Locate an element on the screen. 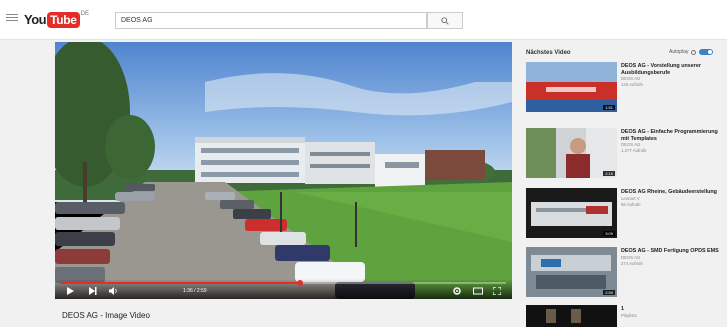  time-display: 1:36 / 2:59 is located at coordinates (195, 291).